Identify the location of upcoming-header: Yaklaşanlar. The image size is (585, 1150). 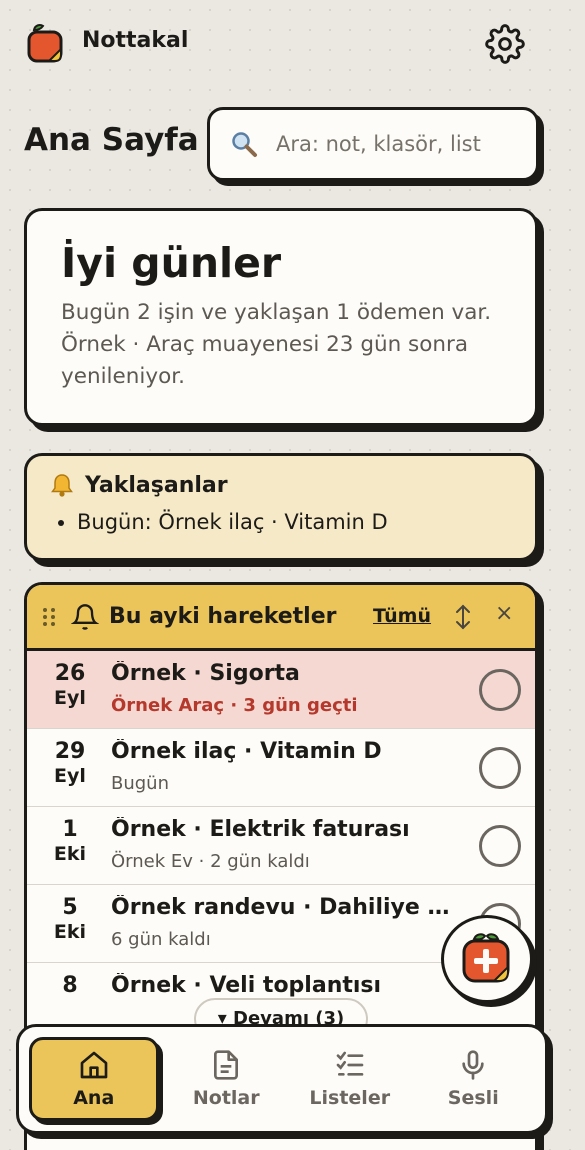
(281, 485).